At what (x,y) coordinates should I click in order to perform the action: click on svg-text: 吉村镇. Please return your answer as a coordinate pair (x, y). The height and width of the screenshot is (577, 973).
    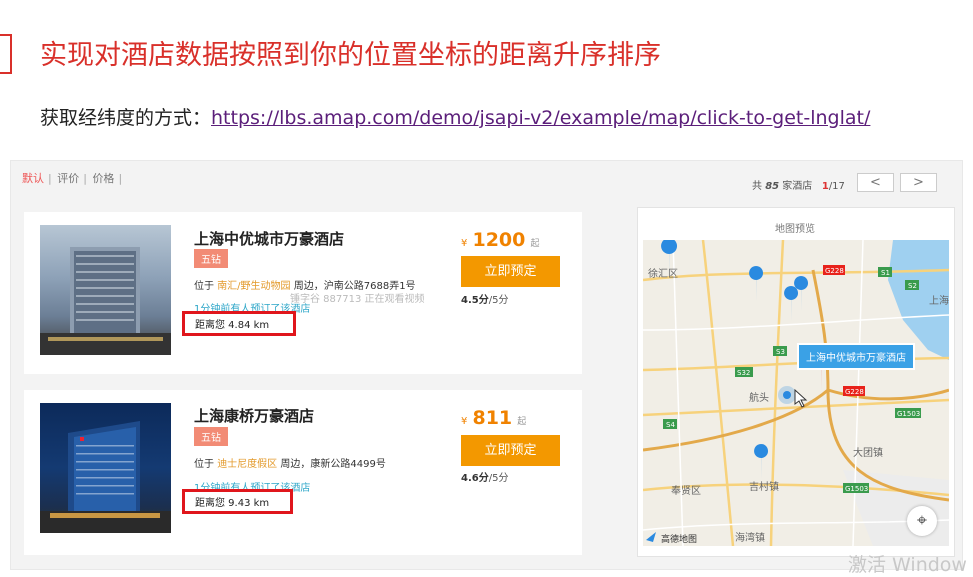
    Looking at the image, I should click on (764, 486).